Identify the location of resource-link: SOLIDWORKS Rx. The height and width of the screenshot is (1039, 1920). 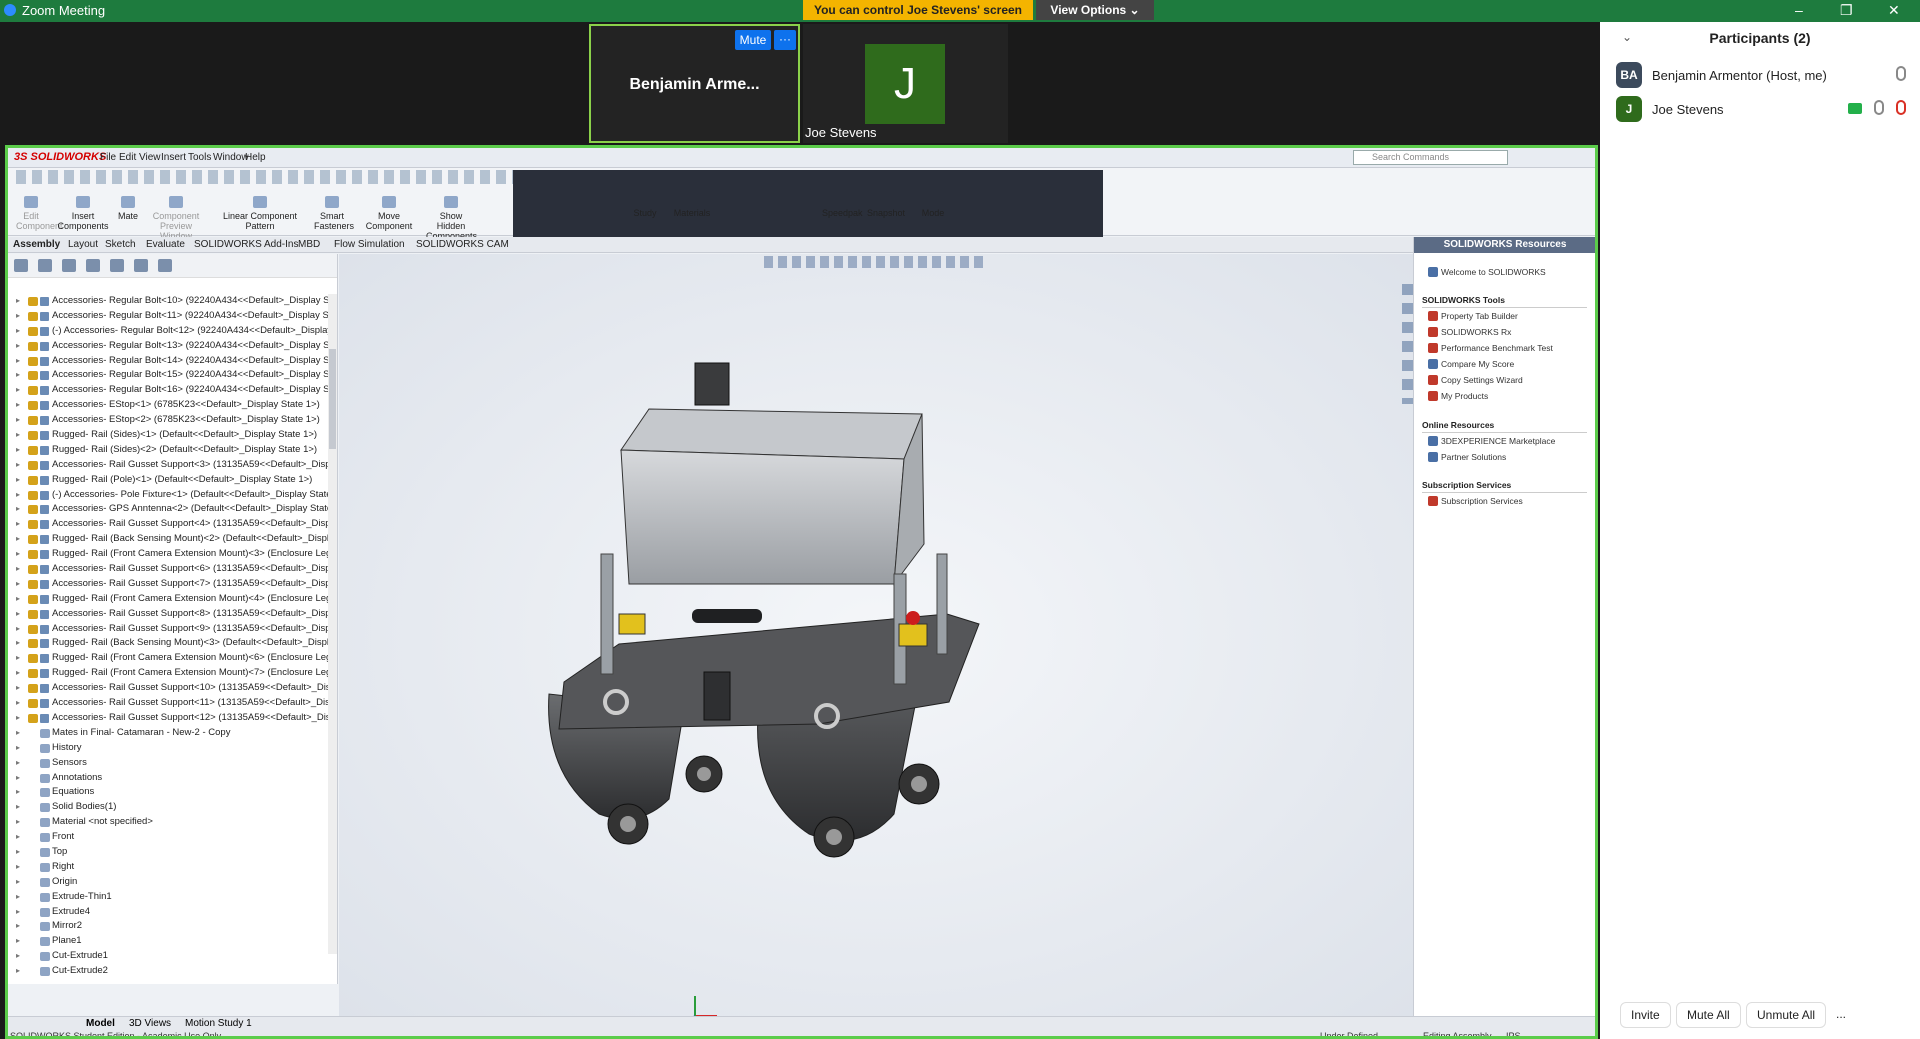
(1469, 332).